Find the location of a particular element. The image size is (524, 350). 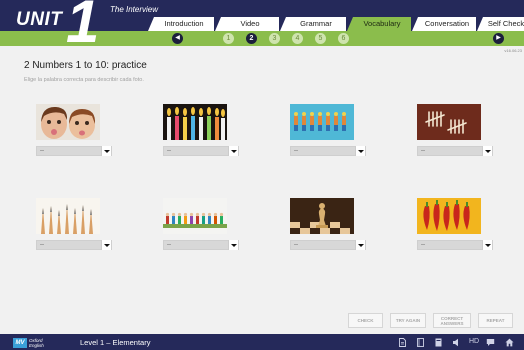

tab-introduction: Introduction is located at coordinates (181, 24).